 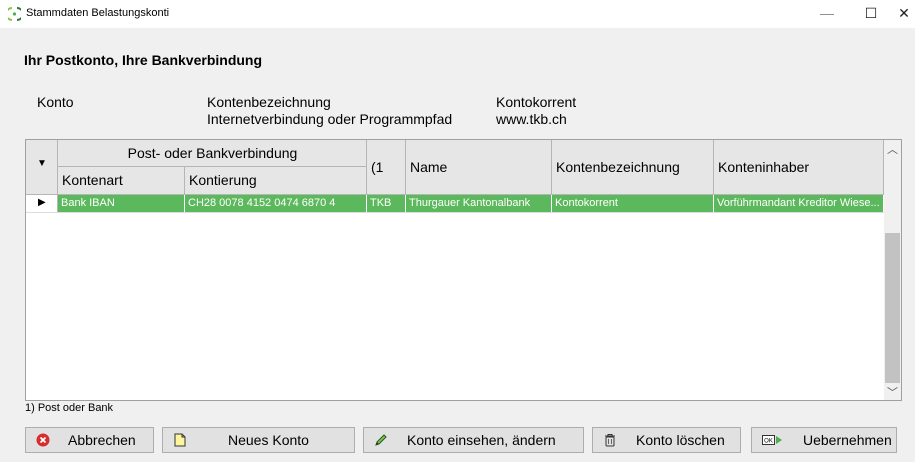 I want to click on internetverbindung-label: Internetverbindung oder Programmpfad, so click(x=330, y=119).